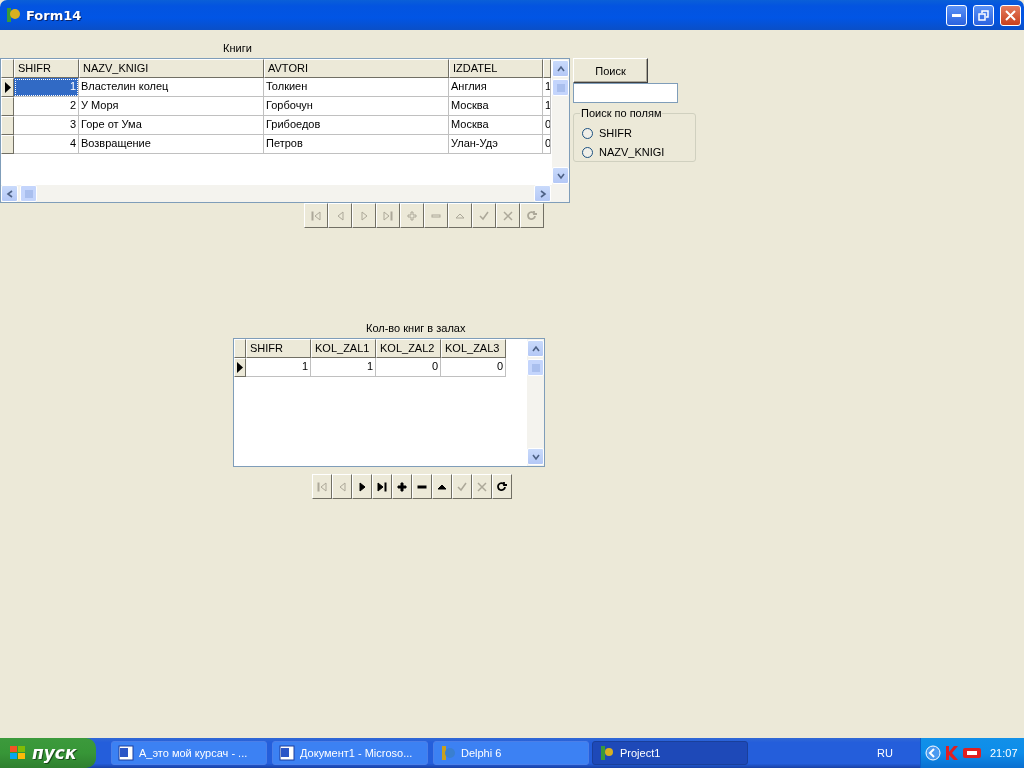 This screenshot has width=1024, height=768. What do you see at coordinates (933, 753) in the screenshot?
I see `chevron-icon` at bounding box center [933, 753].